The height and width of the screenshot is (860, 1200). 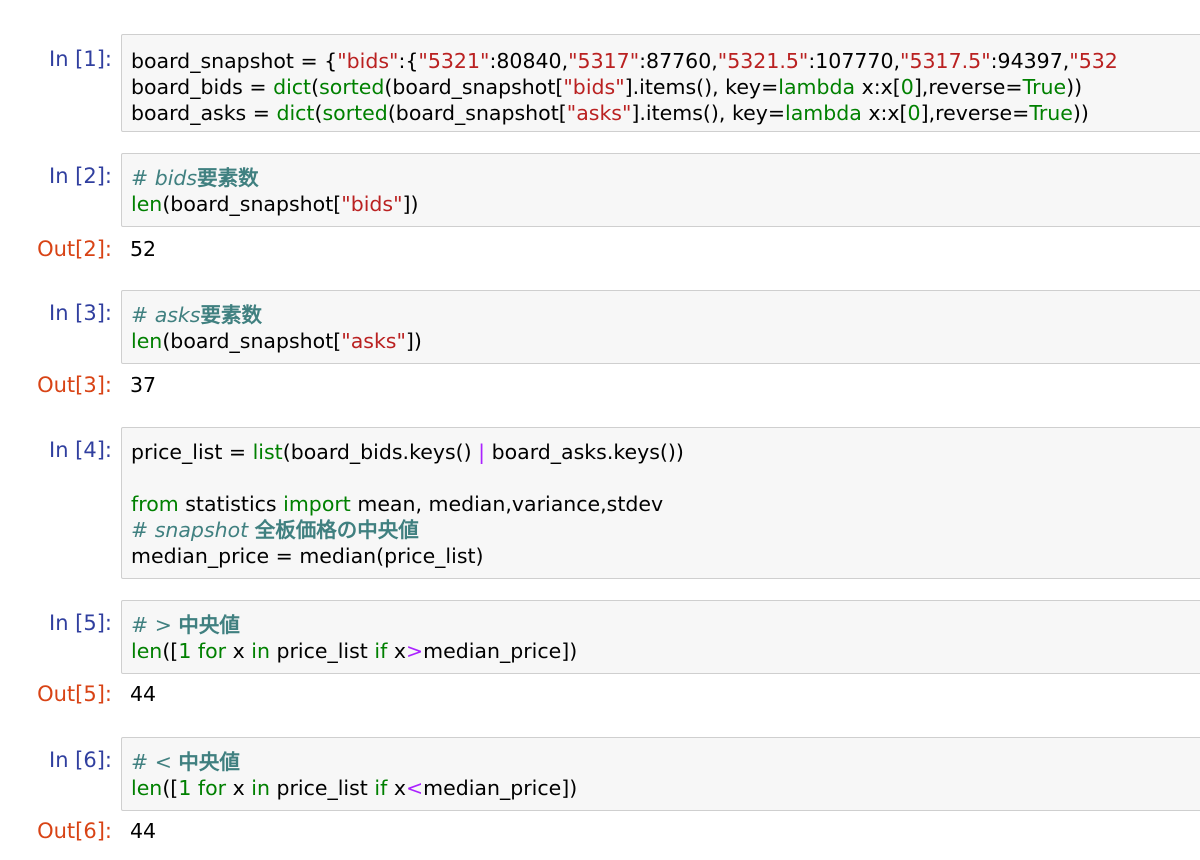 I want to click on code-line: len(board_snapshot["asks"]), so click(x=276, y=341).